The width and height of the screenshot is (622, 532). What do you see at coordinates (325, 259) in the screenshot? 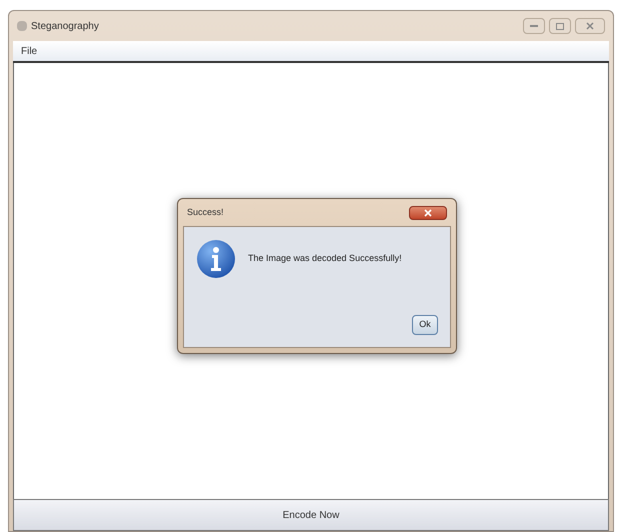
I see `dialog-message: The Image was decoded Successfully!` at bounding box center [325, 259].